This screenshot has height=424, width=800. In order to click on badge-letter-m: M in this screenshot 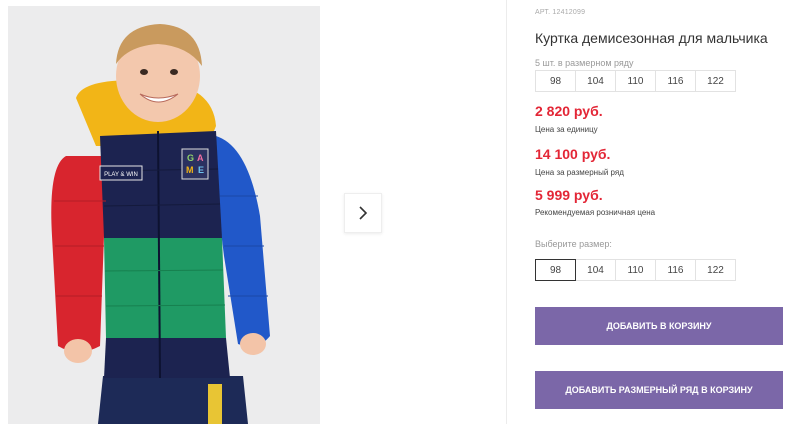, I will do `click(190, 170)`.